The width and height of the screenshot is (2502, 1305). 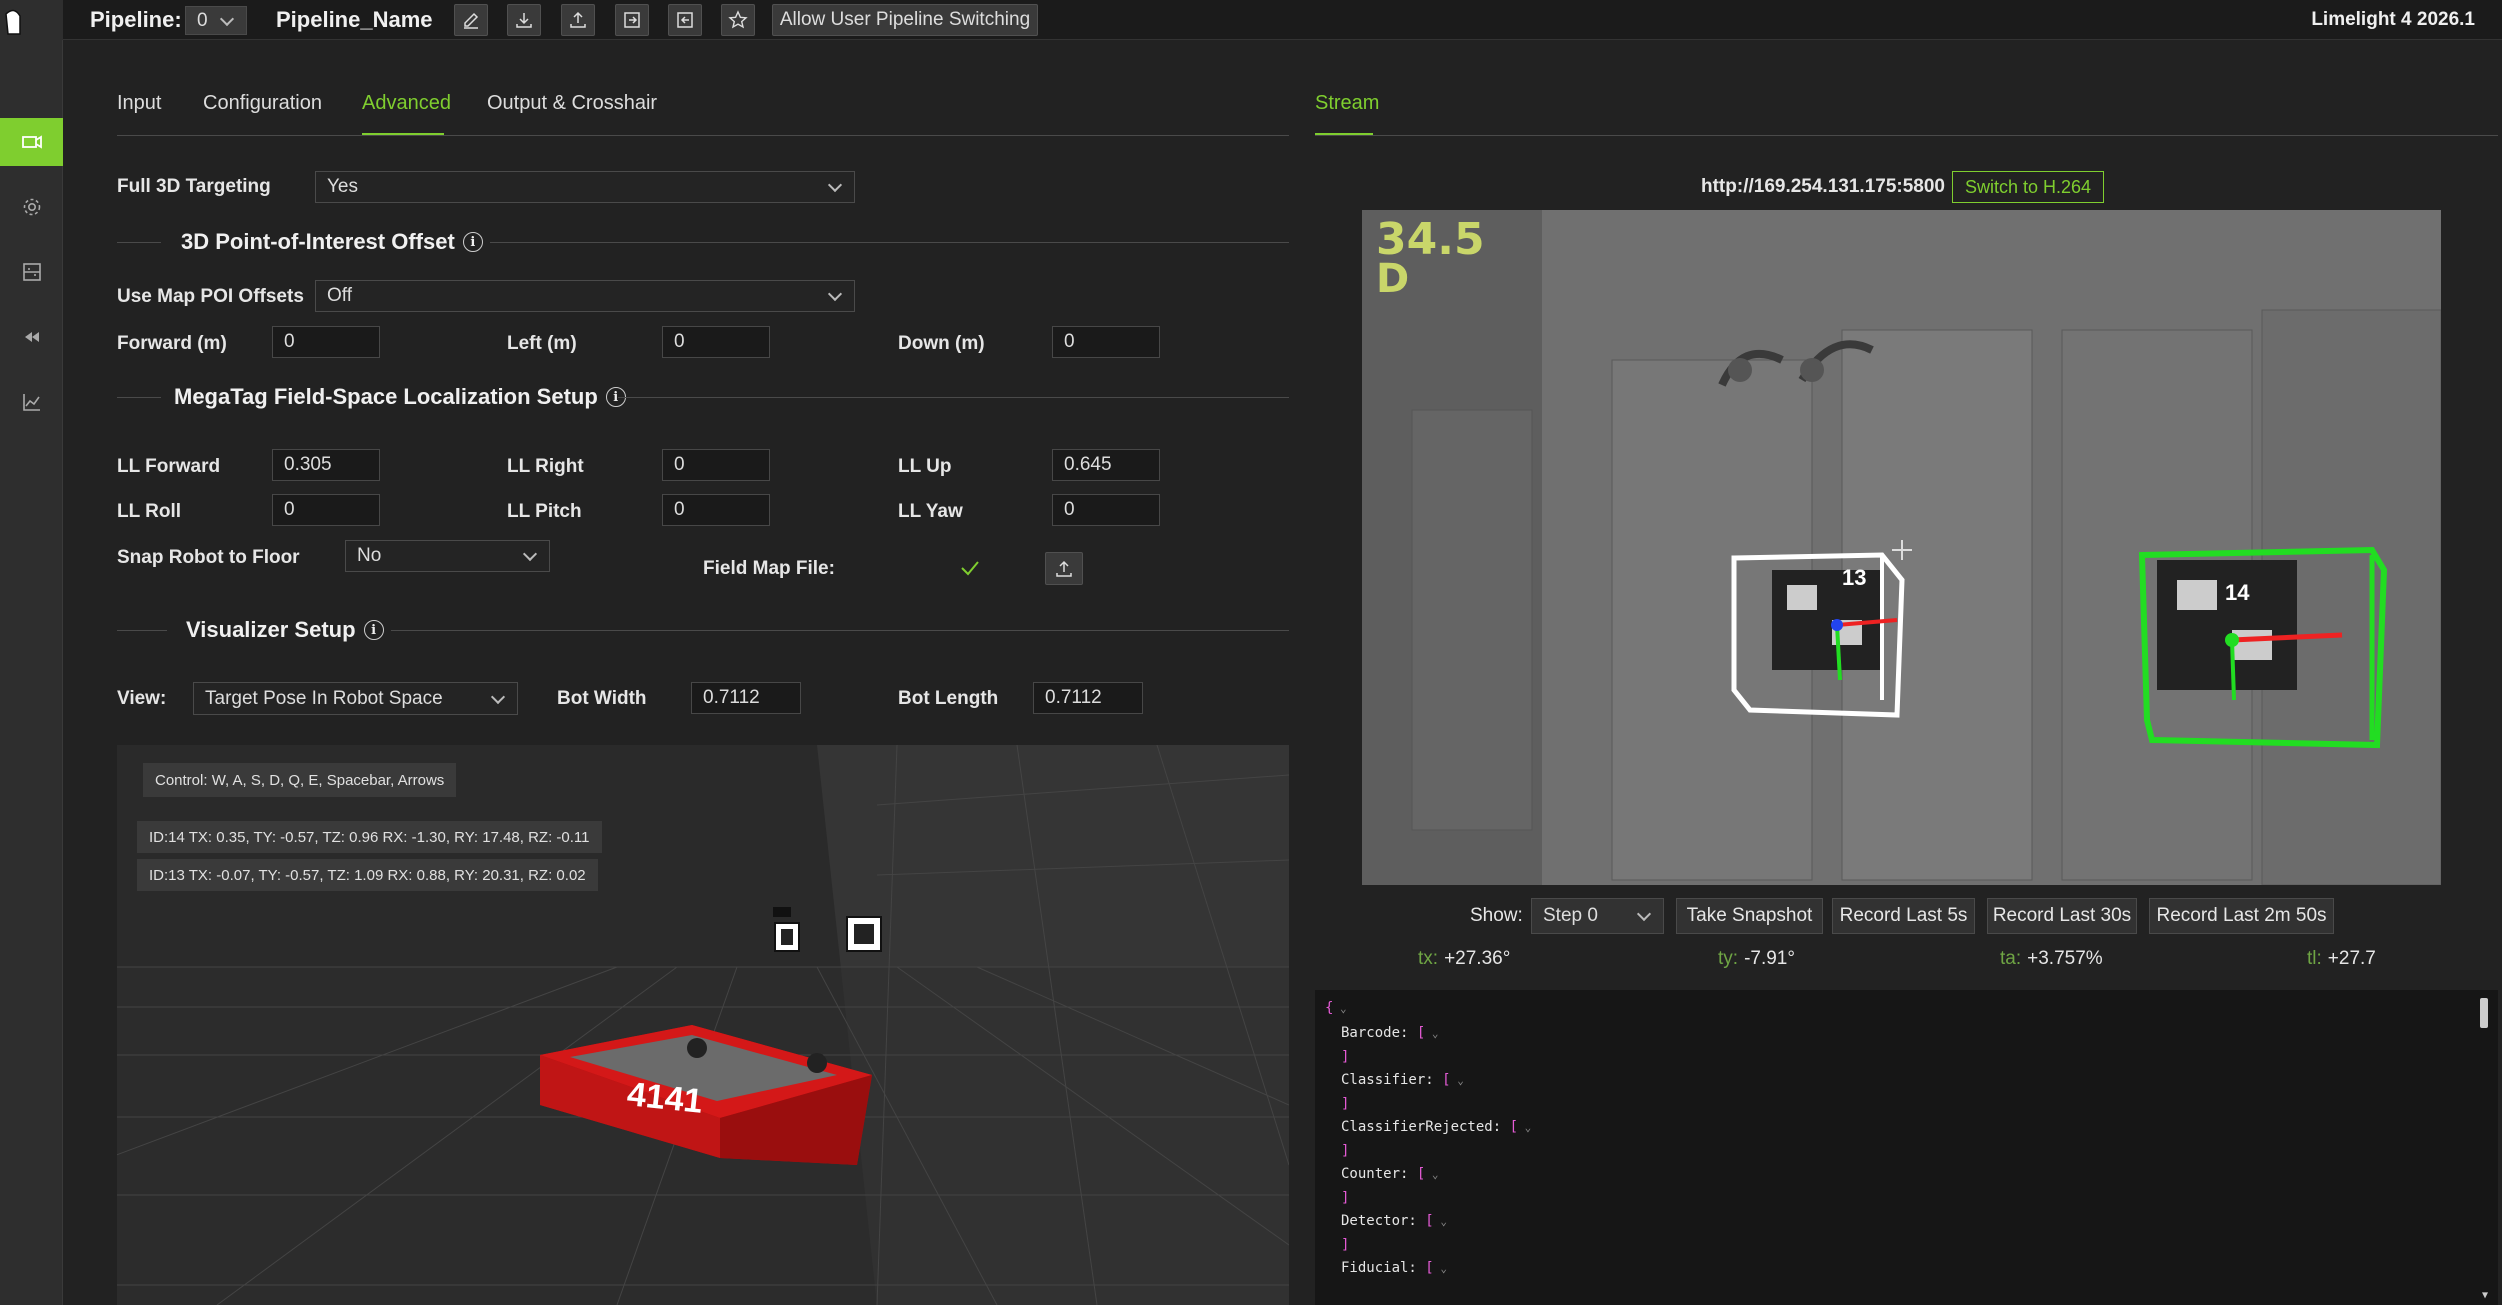 I want to click on pipeline-name: Pipeline_Name, so click(x=354, y=20).